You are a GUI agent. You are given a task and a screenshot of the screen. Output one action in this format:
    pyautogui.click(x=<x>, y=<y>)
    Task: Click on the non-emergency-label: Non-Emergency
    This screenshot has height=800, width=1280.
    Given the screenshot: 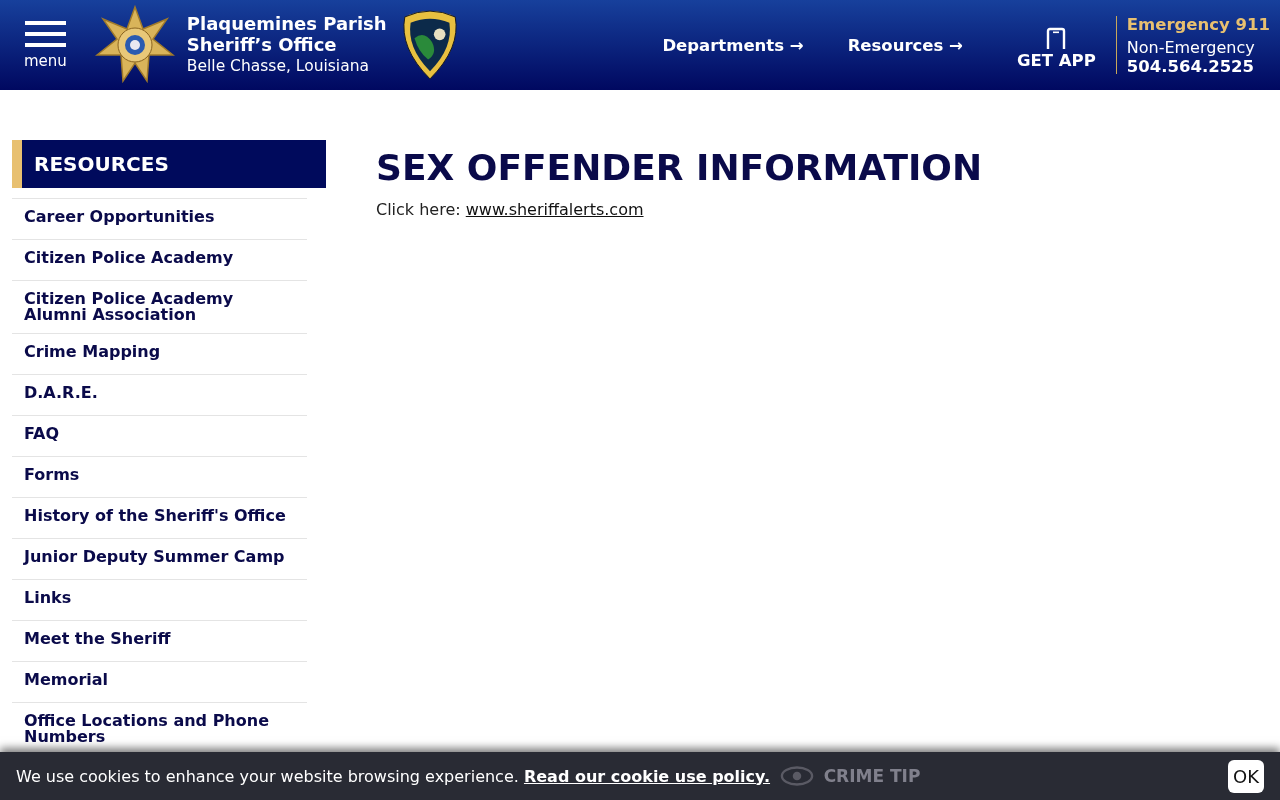 What is the action you would take?
    pyautogui.click(x=1191, y=47)
    